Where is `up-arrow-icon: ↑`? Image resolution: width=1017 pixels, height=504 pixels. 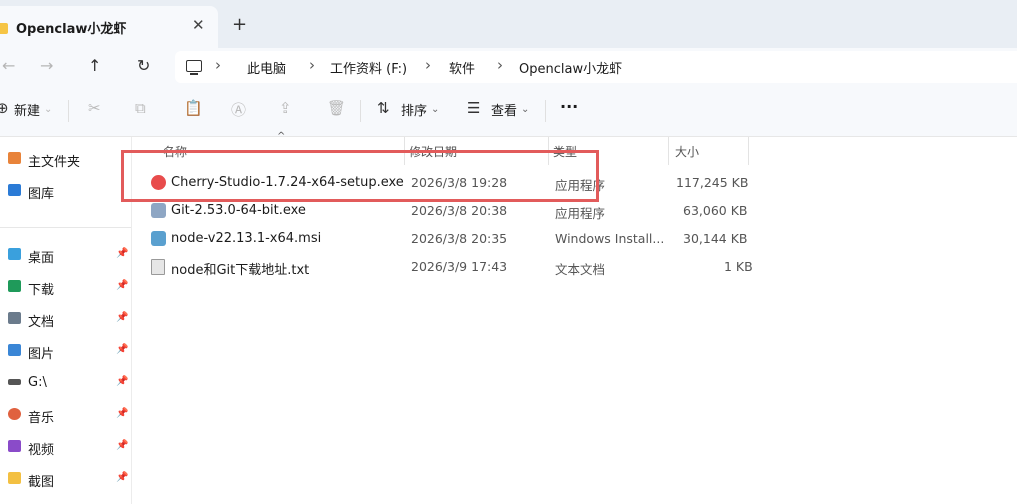 up-arrow-icon: ↑ is located at coordinates (94, 65).